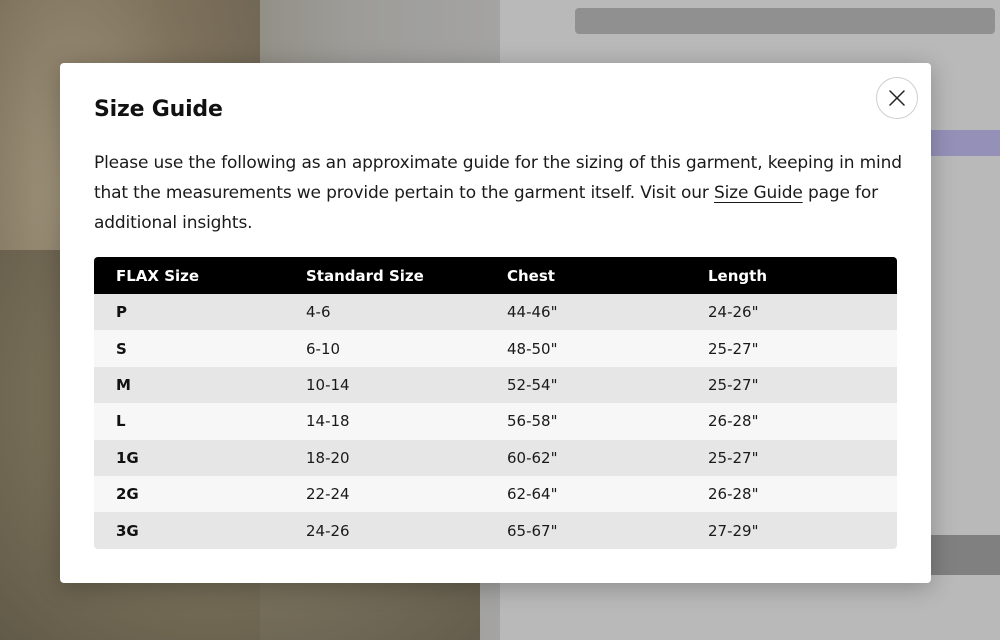 The width and height of the screenshot is (1000, 640). Describe the element at coordinates (585, 457) in the screenshot. I see `chest-cell: 60-62"` at that location.